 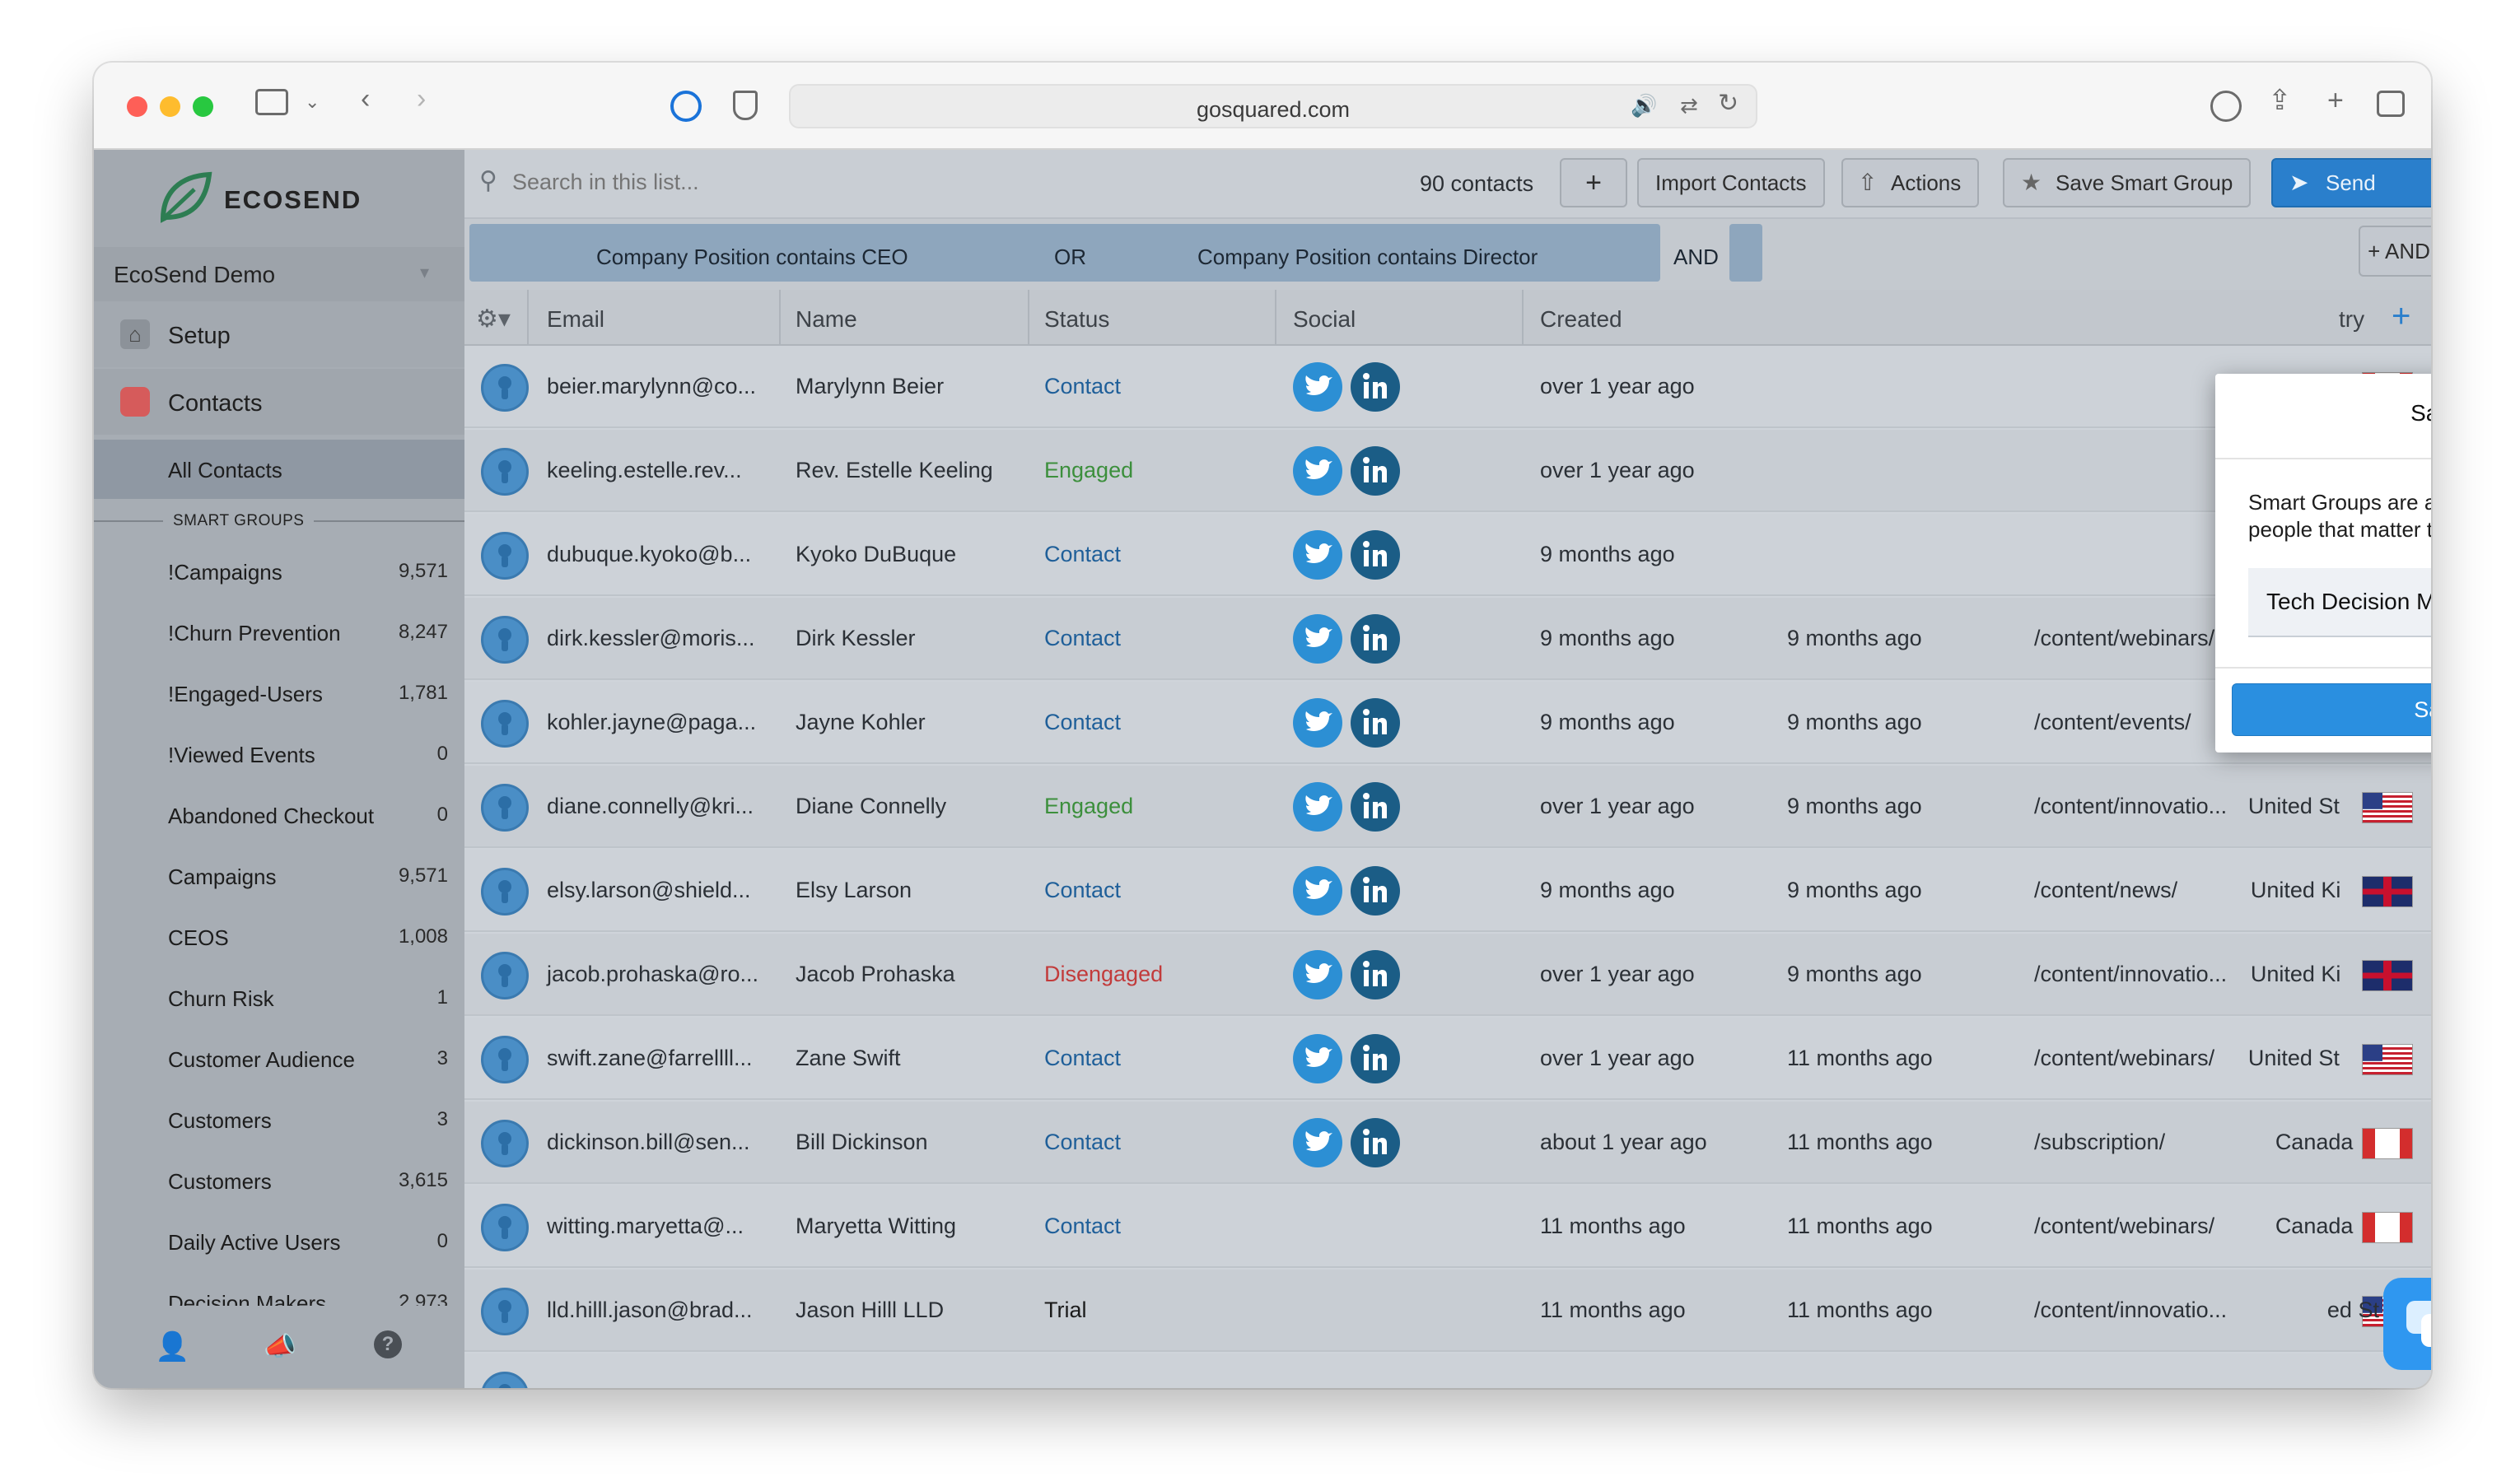 What do you see at coordinates (279, 693) in the screenshot?
I see `smart-group-item: !Engaged-Users 1,781` at bounding box center [279, 693].